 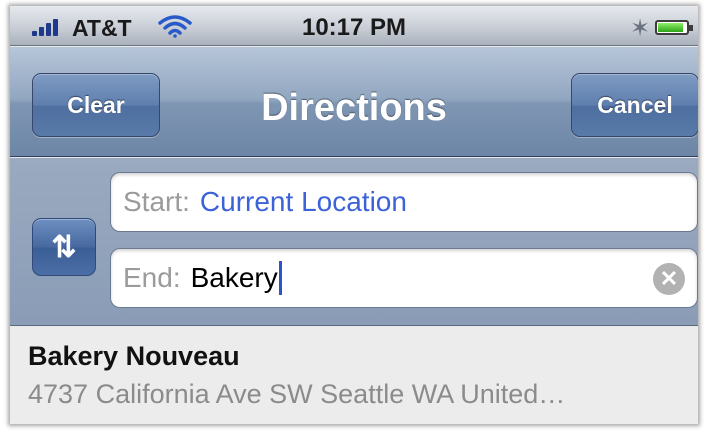 What do you see at coordinates (674, 27) in the screenshot?
I see `battery-icon` at bounding box center [674, 27].